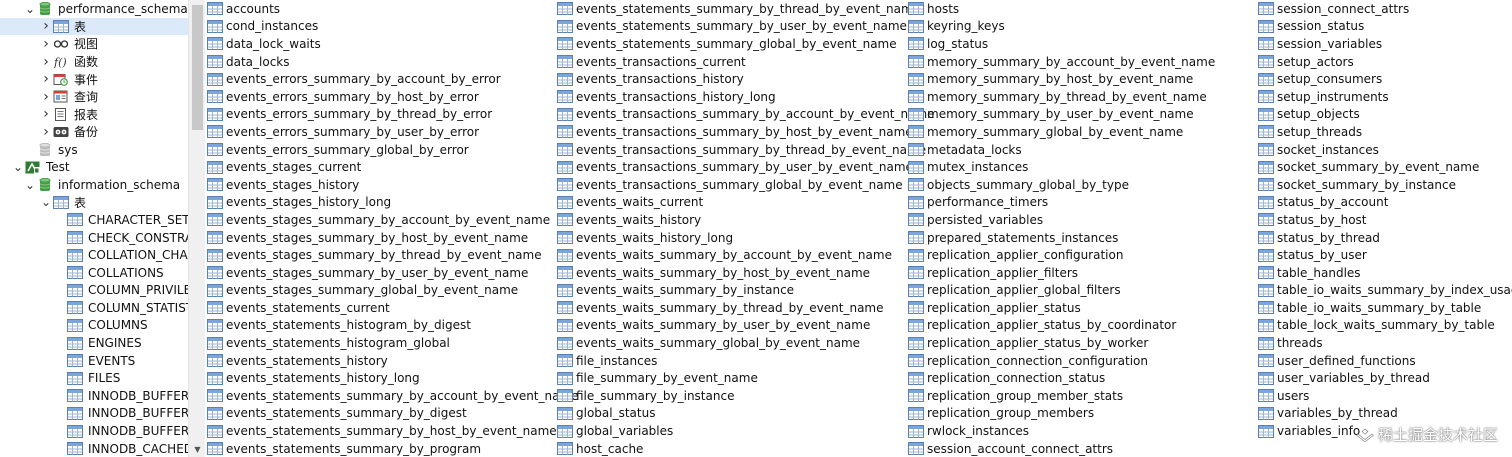 Image resolution: width=1512 pixels, height=457 pixels. Describe the element at coordinates (1061, 62) in the screenshot. I see `table-item: memory_summary_by_account_by_event_name` at that location.